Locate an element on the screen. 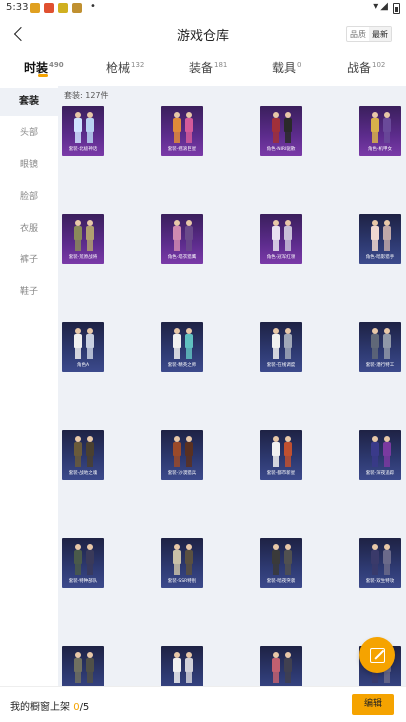 The image size is (406, 722). outfit-item: 套装-精英之师 is located at coordinates (182, 347).